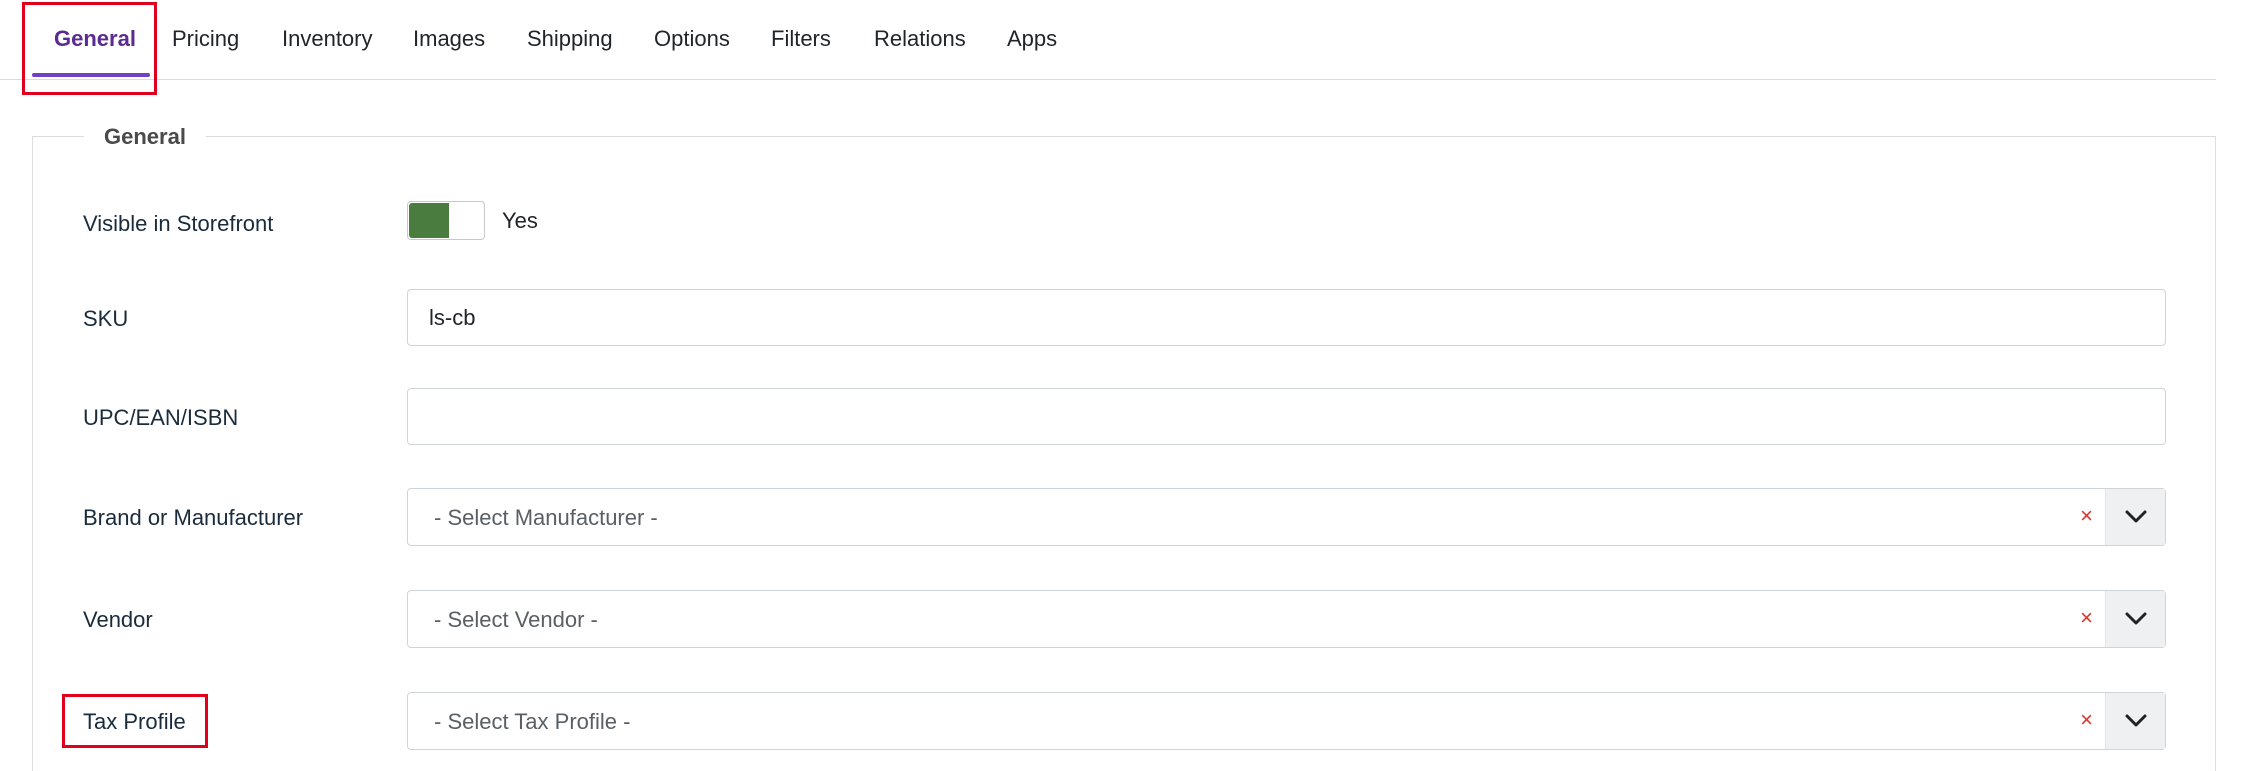 This screenshot has width=2242, height=771. Describe the element at coordinates (2086, 720) in the screenshot. I see `tax-profile-clear-icon: ×` at that location.